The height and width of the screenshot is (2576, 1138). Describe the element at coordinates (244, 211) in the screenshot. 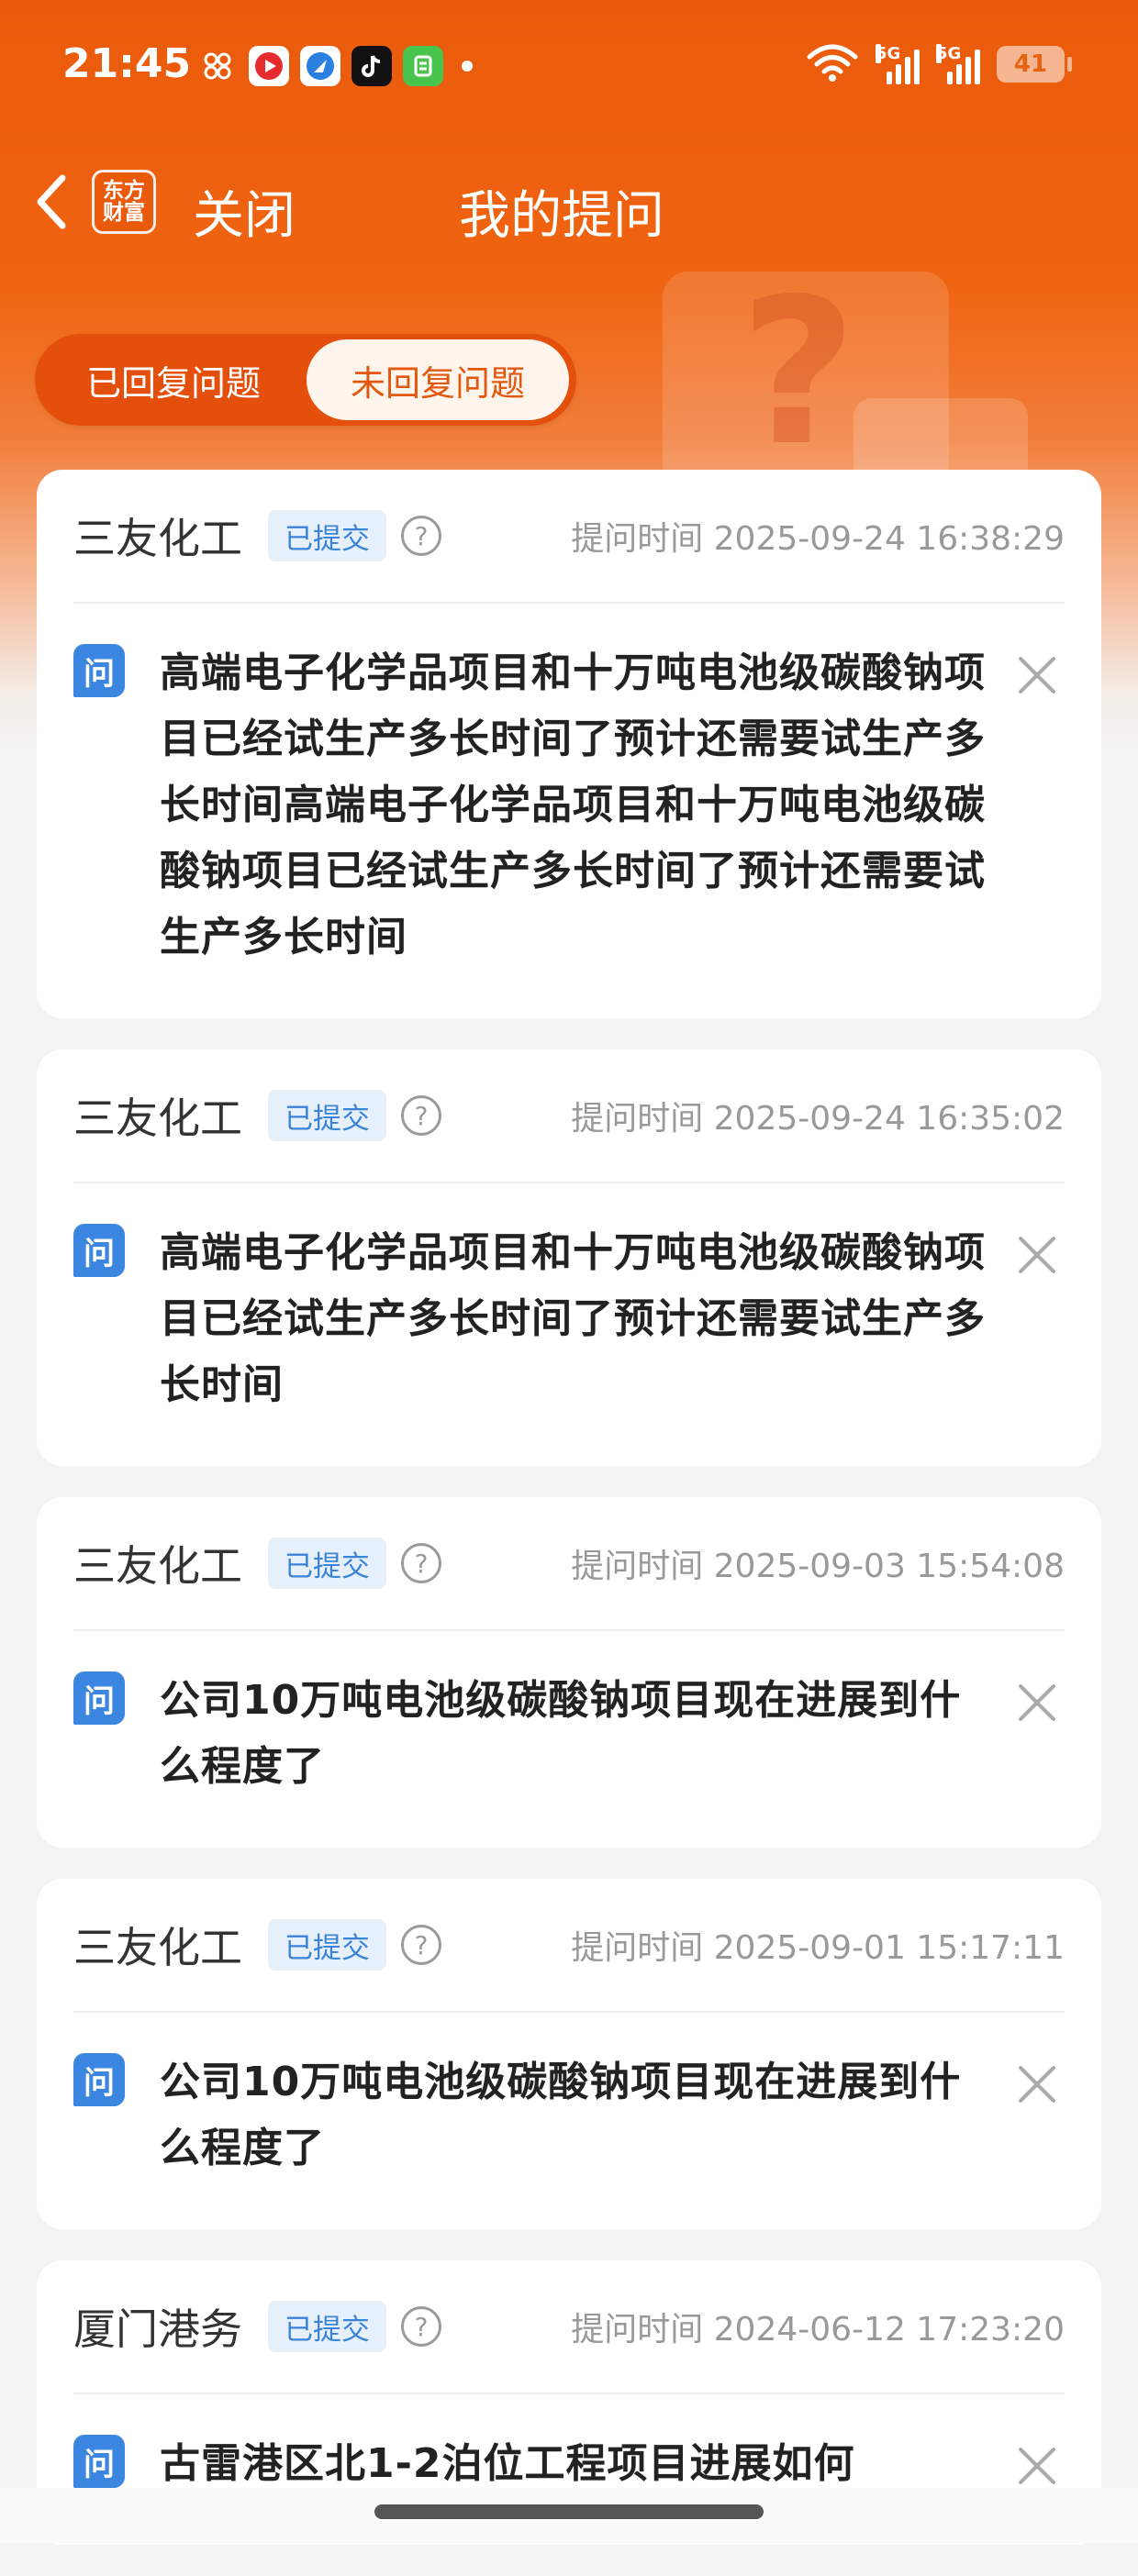

I see `close-button: 关闭` at that location.